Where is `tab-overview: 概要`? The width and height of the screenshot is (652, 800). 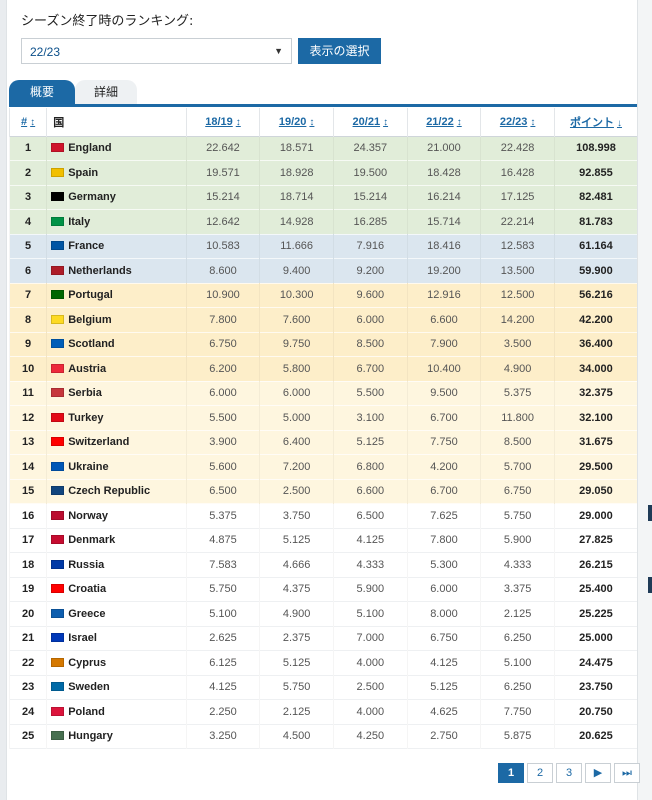 tab-overview: 概要 is located at coordinates (42, 92).